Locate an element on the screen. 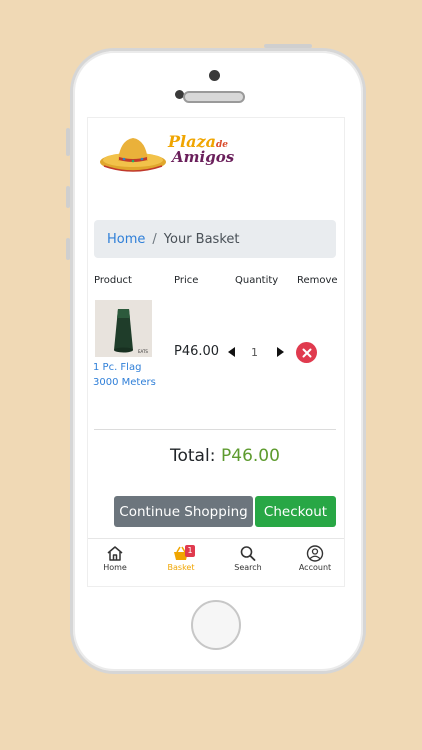  phone-speaker is located at coordinates (214, 97).